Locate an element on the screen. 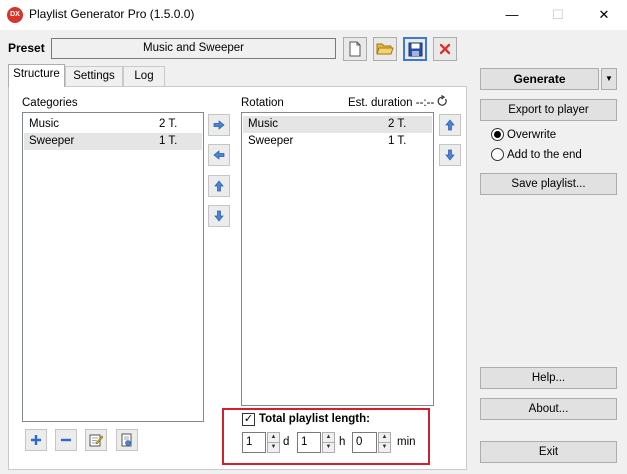 Image resolution: width=627 pixels, height=474 pixels. add-category-button is located at coordinates (36, 440).